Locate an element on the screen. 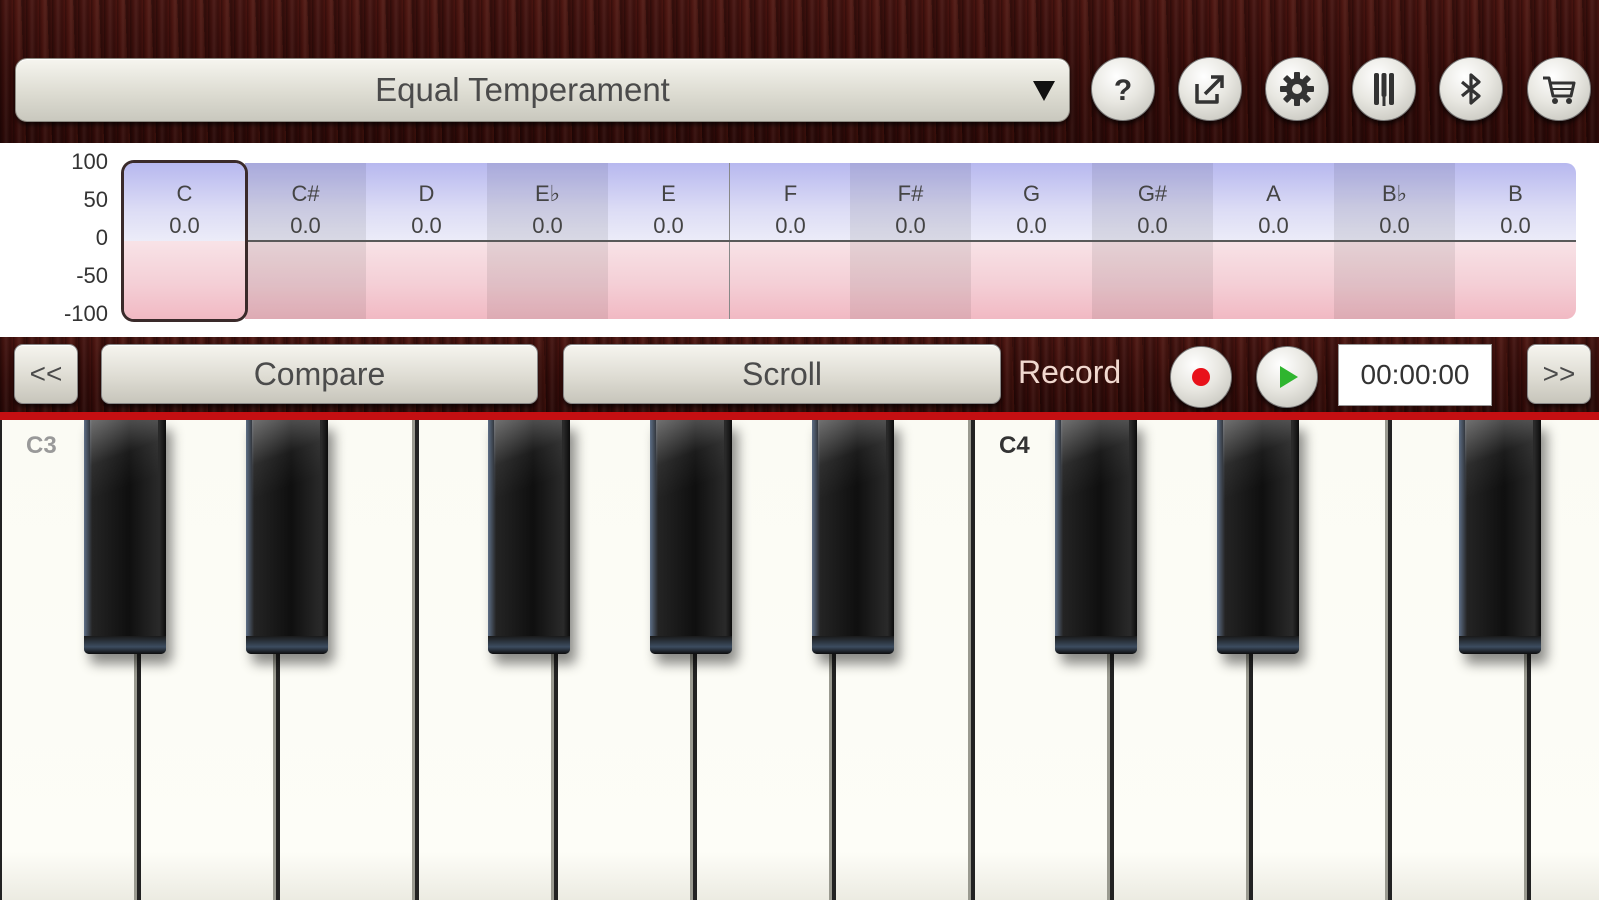 This screenshot has height=900, width=1599. record-icon is located at coordinates (1201, 377).